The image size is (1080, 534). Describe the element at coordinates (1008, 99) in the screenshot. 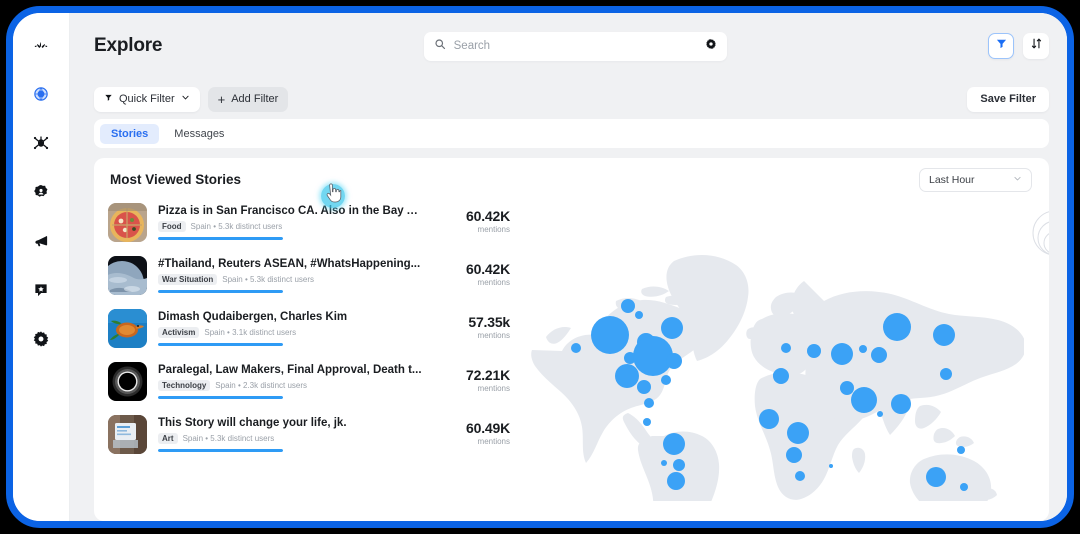

I see `save-filter-button: Save Filter` at that location.